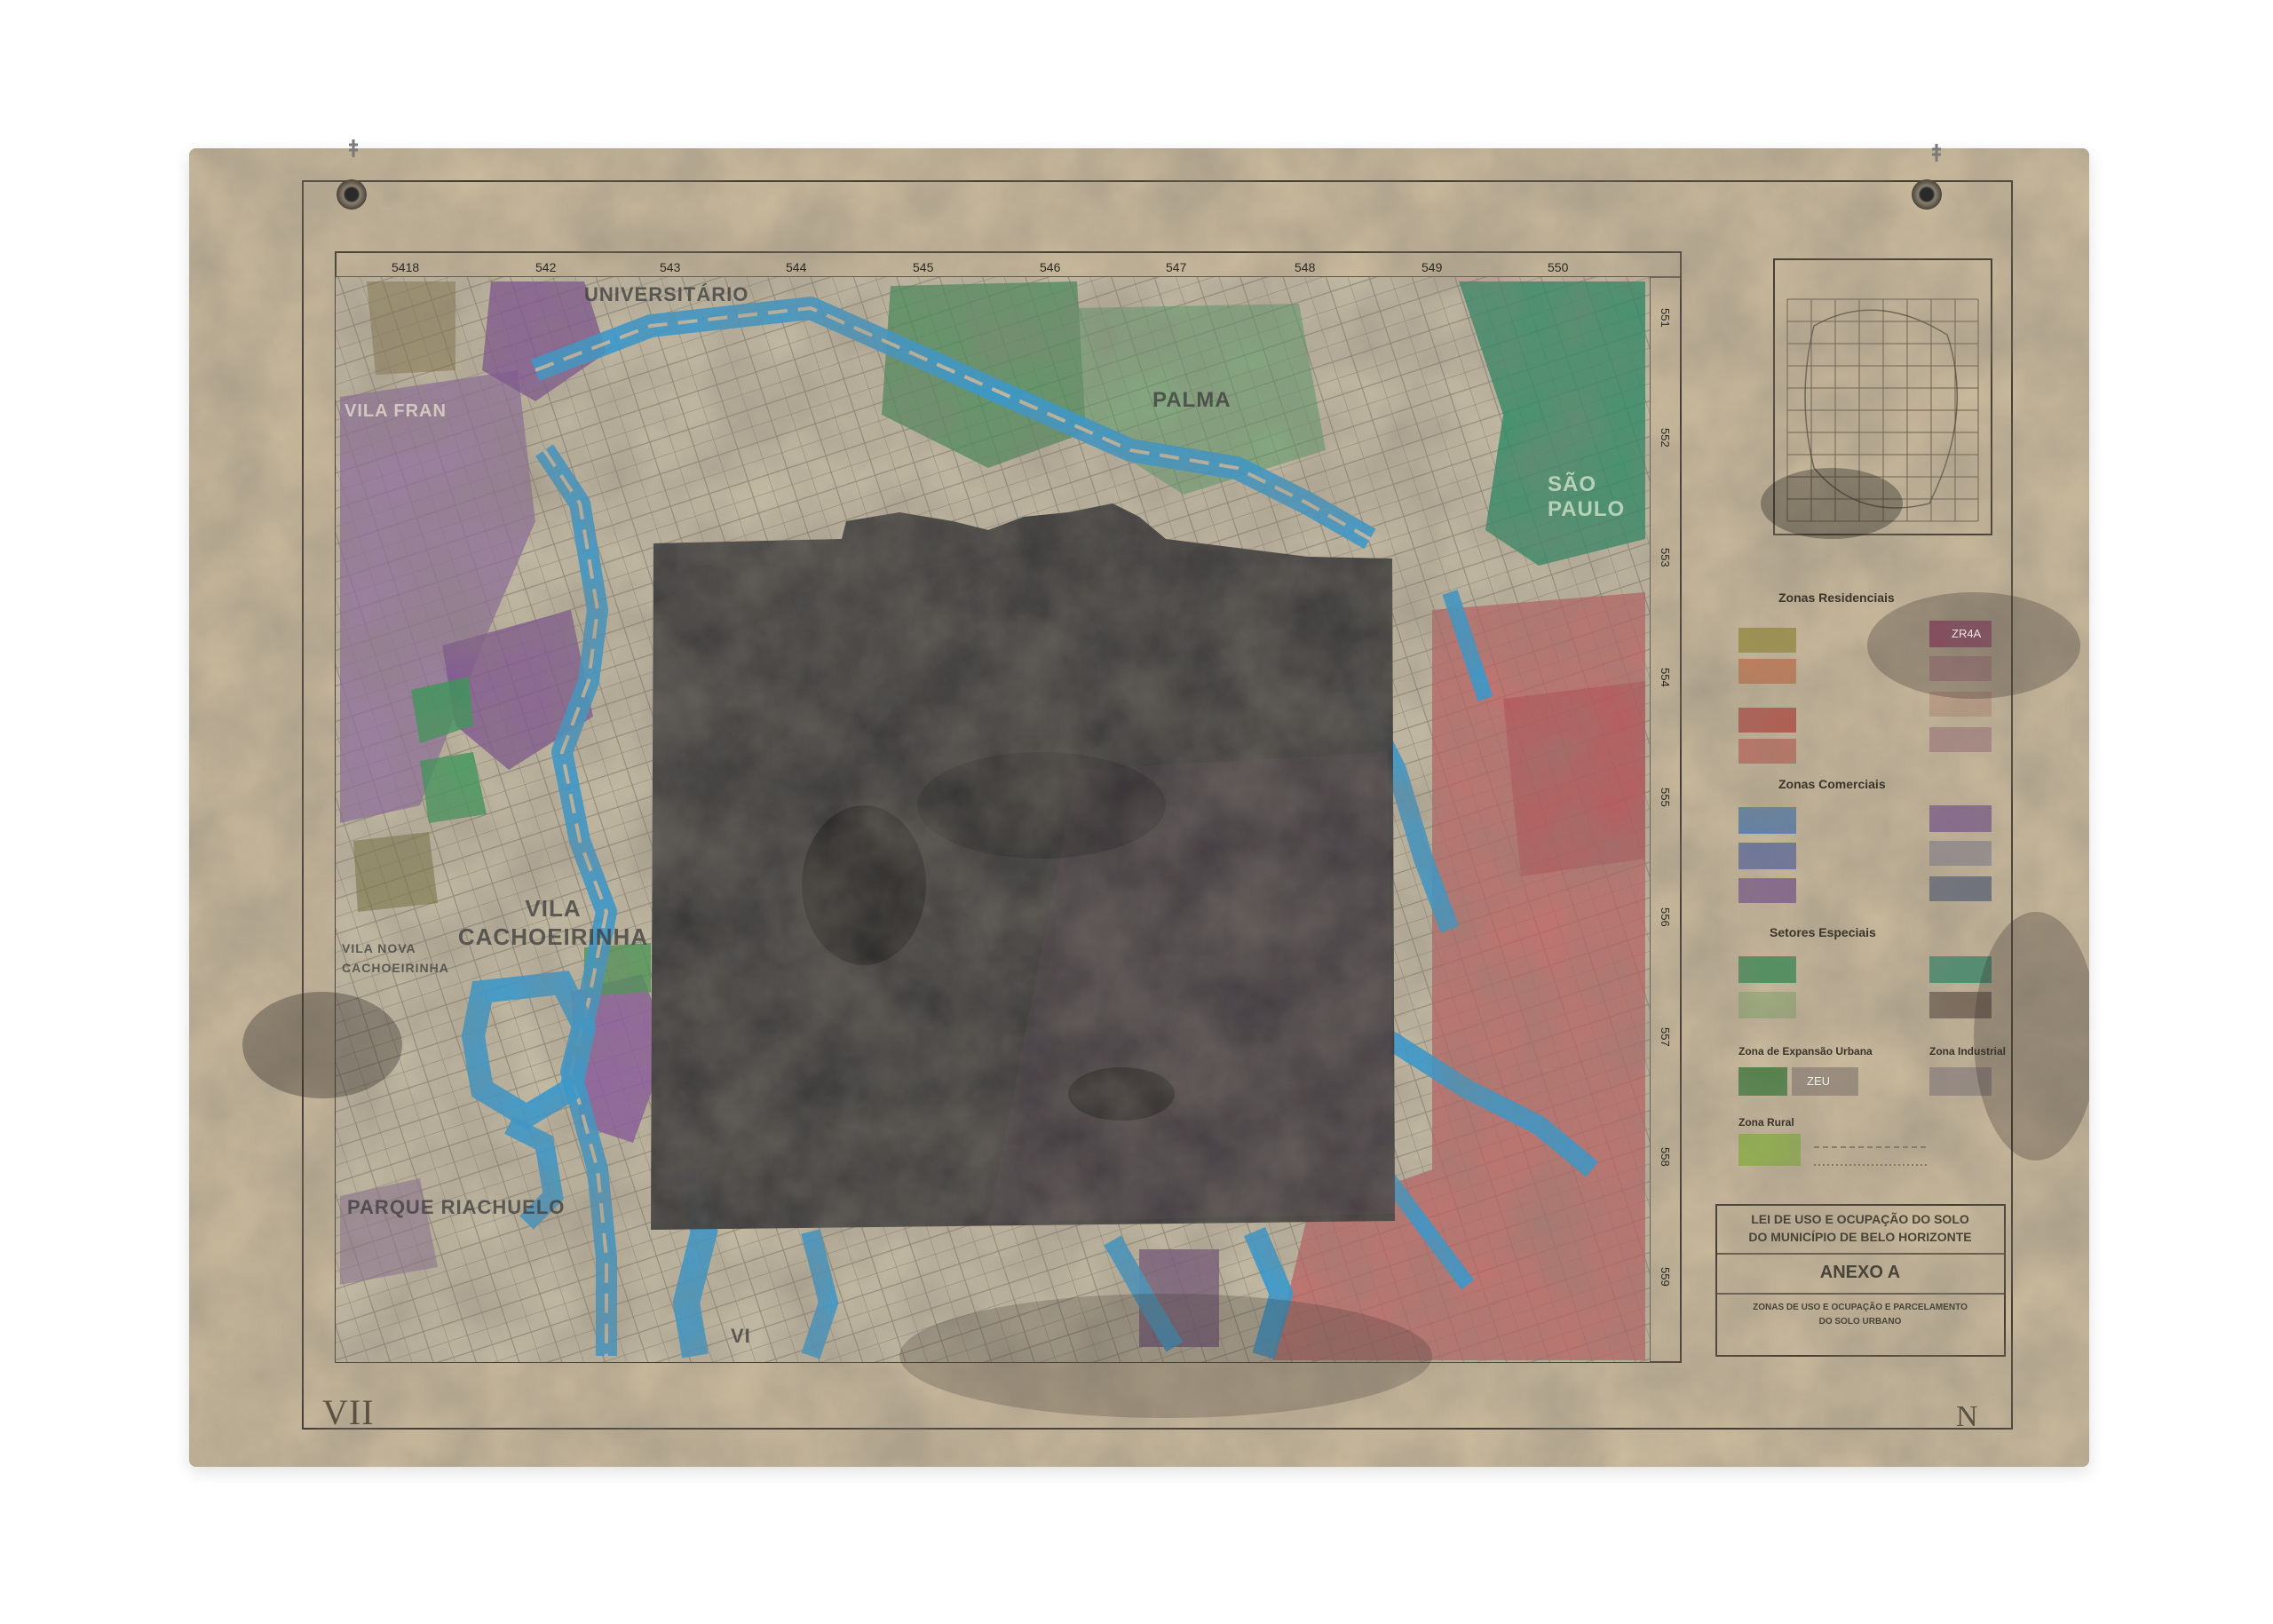 The width and height of the screenshot is (2273, 1624). I want to click on title-line-1: LEI DE USO E OCUPAÇÃO DO SOLO, so click(1860, 1219).